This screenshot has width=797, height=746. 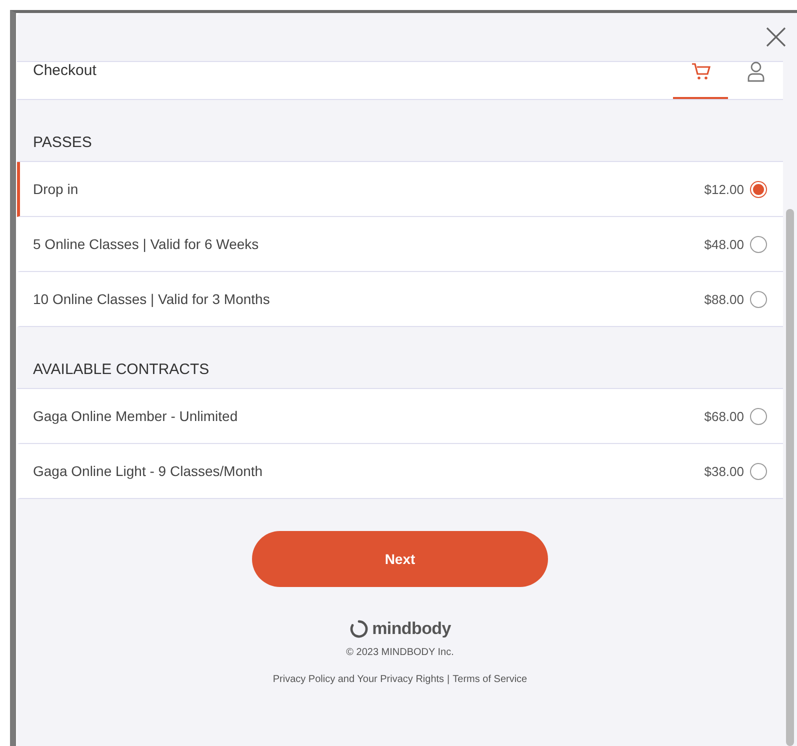 I want to click on option-price: $48.00, so click(x=724, y=244).